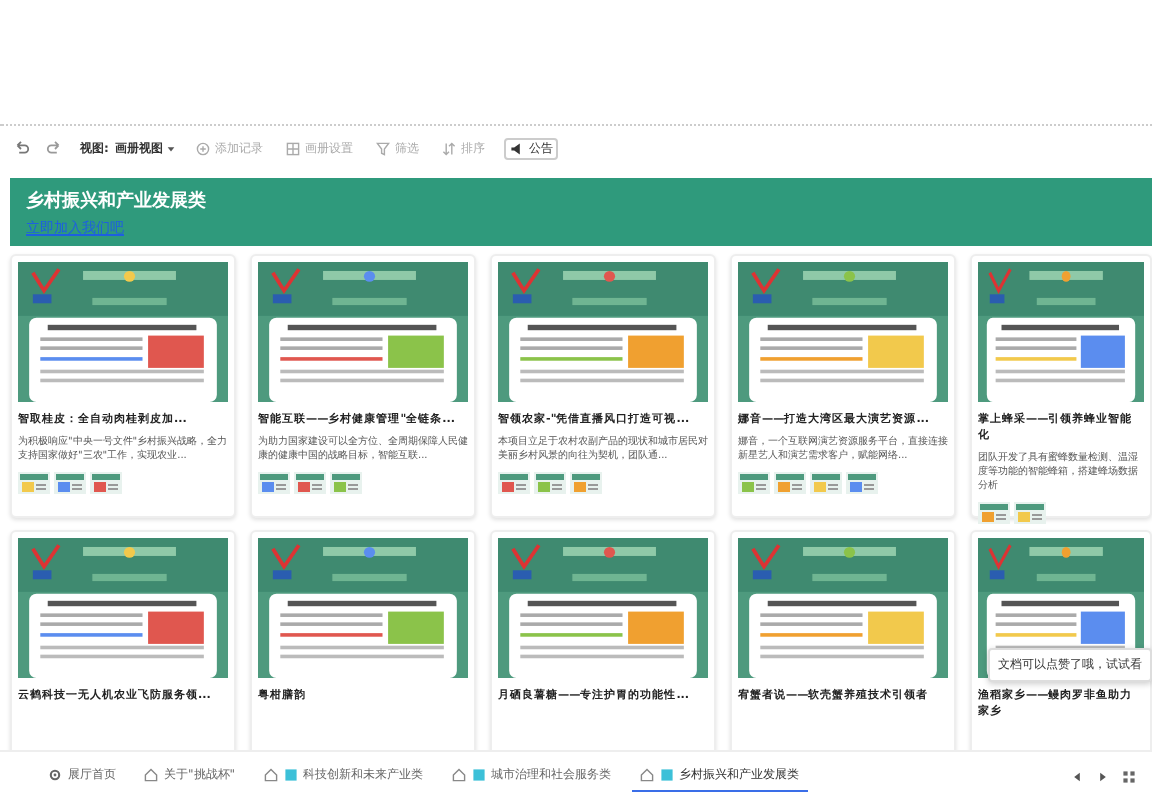 The width and height of the screenshot is (1152, 800). I want to click on section-title: 乡村振兴和产业发展类, so click(116, 201).